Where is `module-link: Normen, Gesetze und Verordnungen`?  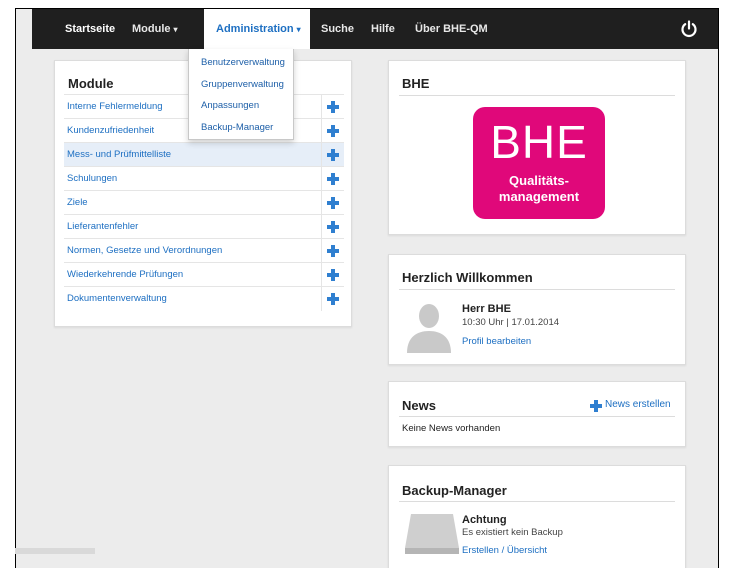
module-link: Normen, Gesetze und Verordnungen is located at coordinates (144, 251).